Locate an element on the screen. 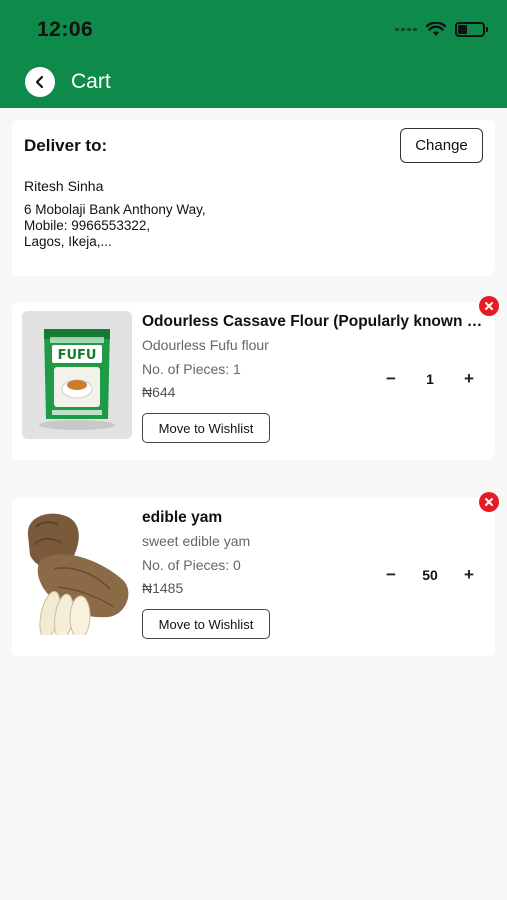 This screenshot has width=507, height=900. product-price: ₦644 is located at coordinates (159, 392).